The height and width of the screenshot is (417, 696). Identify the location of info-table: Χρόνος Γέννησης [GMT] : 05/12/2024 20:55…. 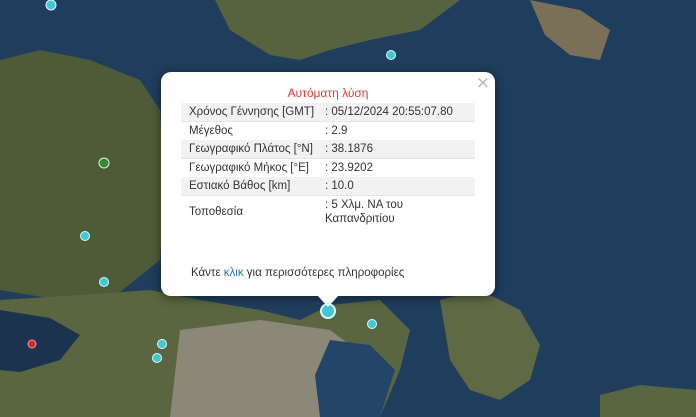
(328, 165).